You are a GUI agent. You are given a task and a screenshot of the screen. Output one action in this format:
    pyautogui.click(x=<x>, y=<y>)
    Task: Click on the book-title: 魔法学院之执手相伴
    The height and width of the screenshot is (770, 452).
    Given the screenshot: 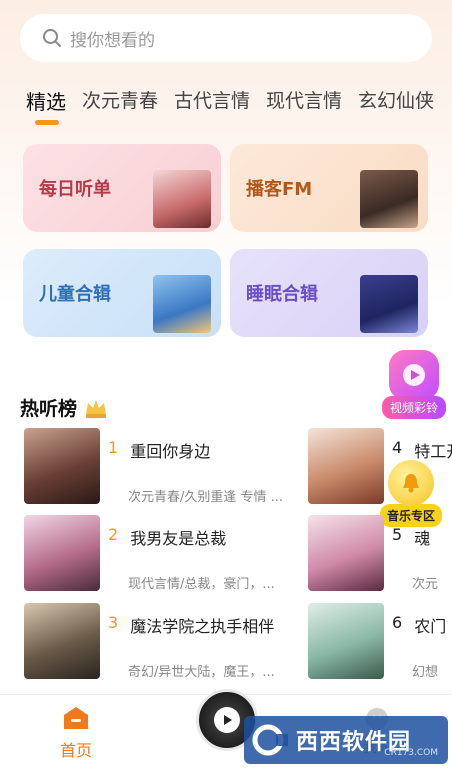 What is the action you would take?
    pyautogui.click(x=202, y=626)
    